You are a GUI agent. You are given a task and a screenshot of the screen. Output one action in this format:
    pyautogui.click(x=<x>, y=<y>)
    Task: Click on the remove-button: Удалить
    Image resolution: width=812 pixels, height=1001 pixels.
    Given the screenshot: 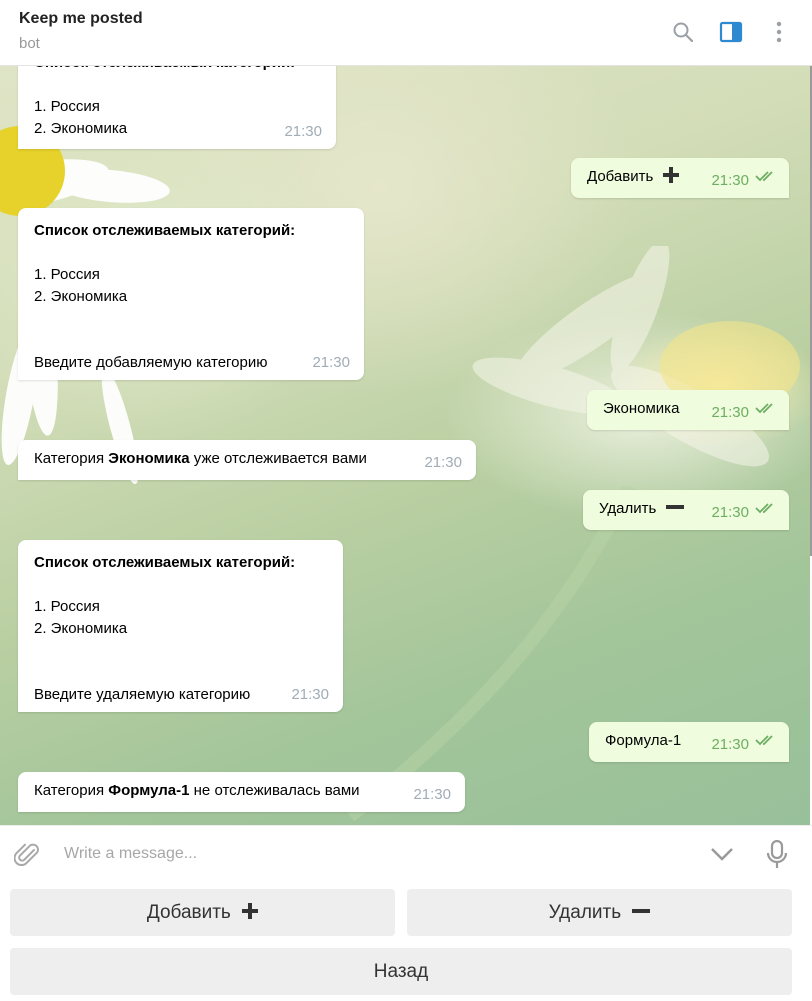 What is the action you would take?
    pyautogui.click(x=599, y=912)
    